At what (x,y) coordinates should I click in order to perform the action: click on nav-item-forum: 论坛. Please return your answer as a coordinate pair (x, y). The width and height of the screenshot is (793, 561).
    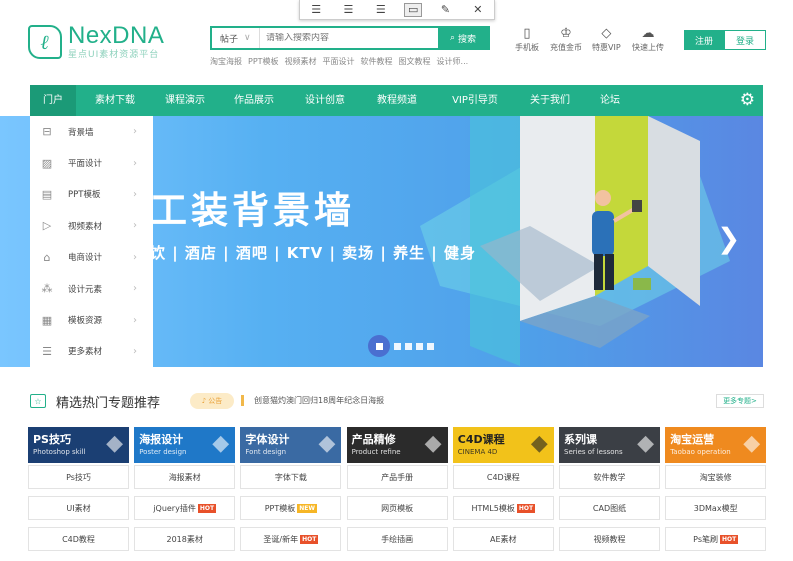
    Looking at the image, I should click on (610, 100).